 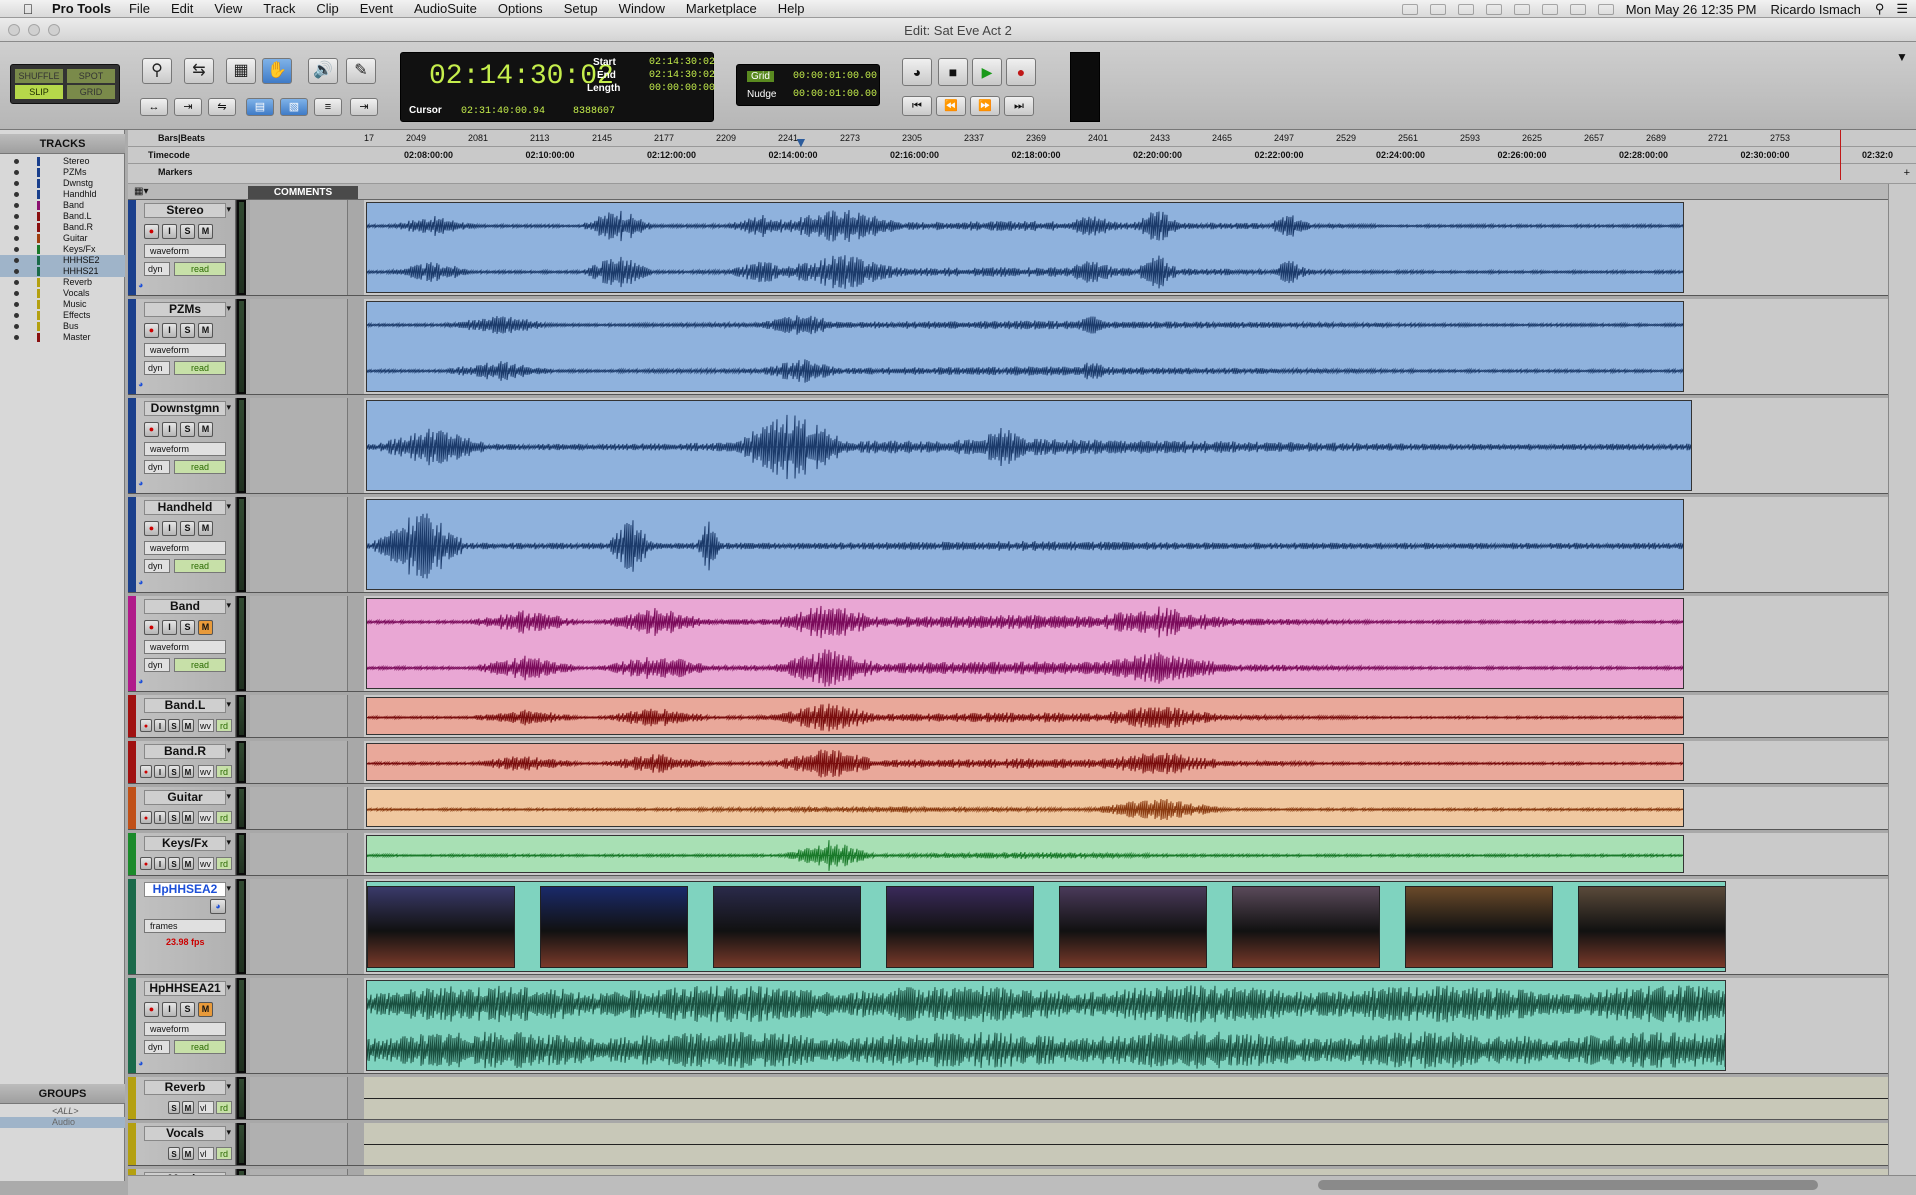 I want to click on go-to-end-button: ⏭, so click(x=1019, y=106).